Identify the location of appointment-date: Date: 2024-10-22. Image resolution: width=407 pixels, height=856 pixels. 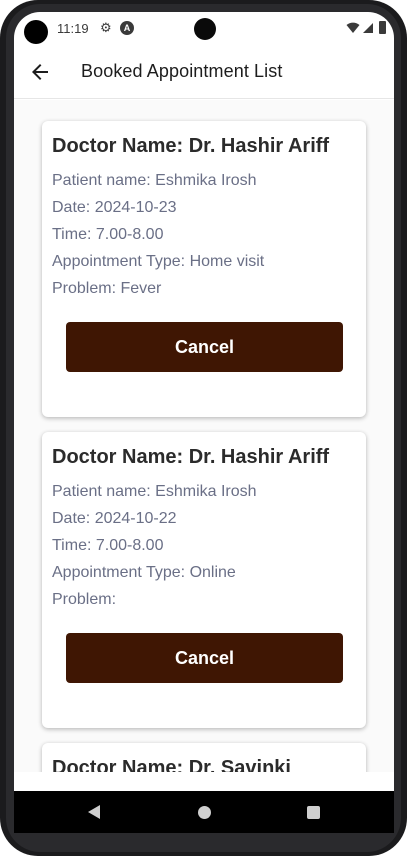
(114, 518).